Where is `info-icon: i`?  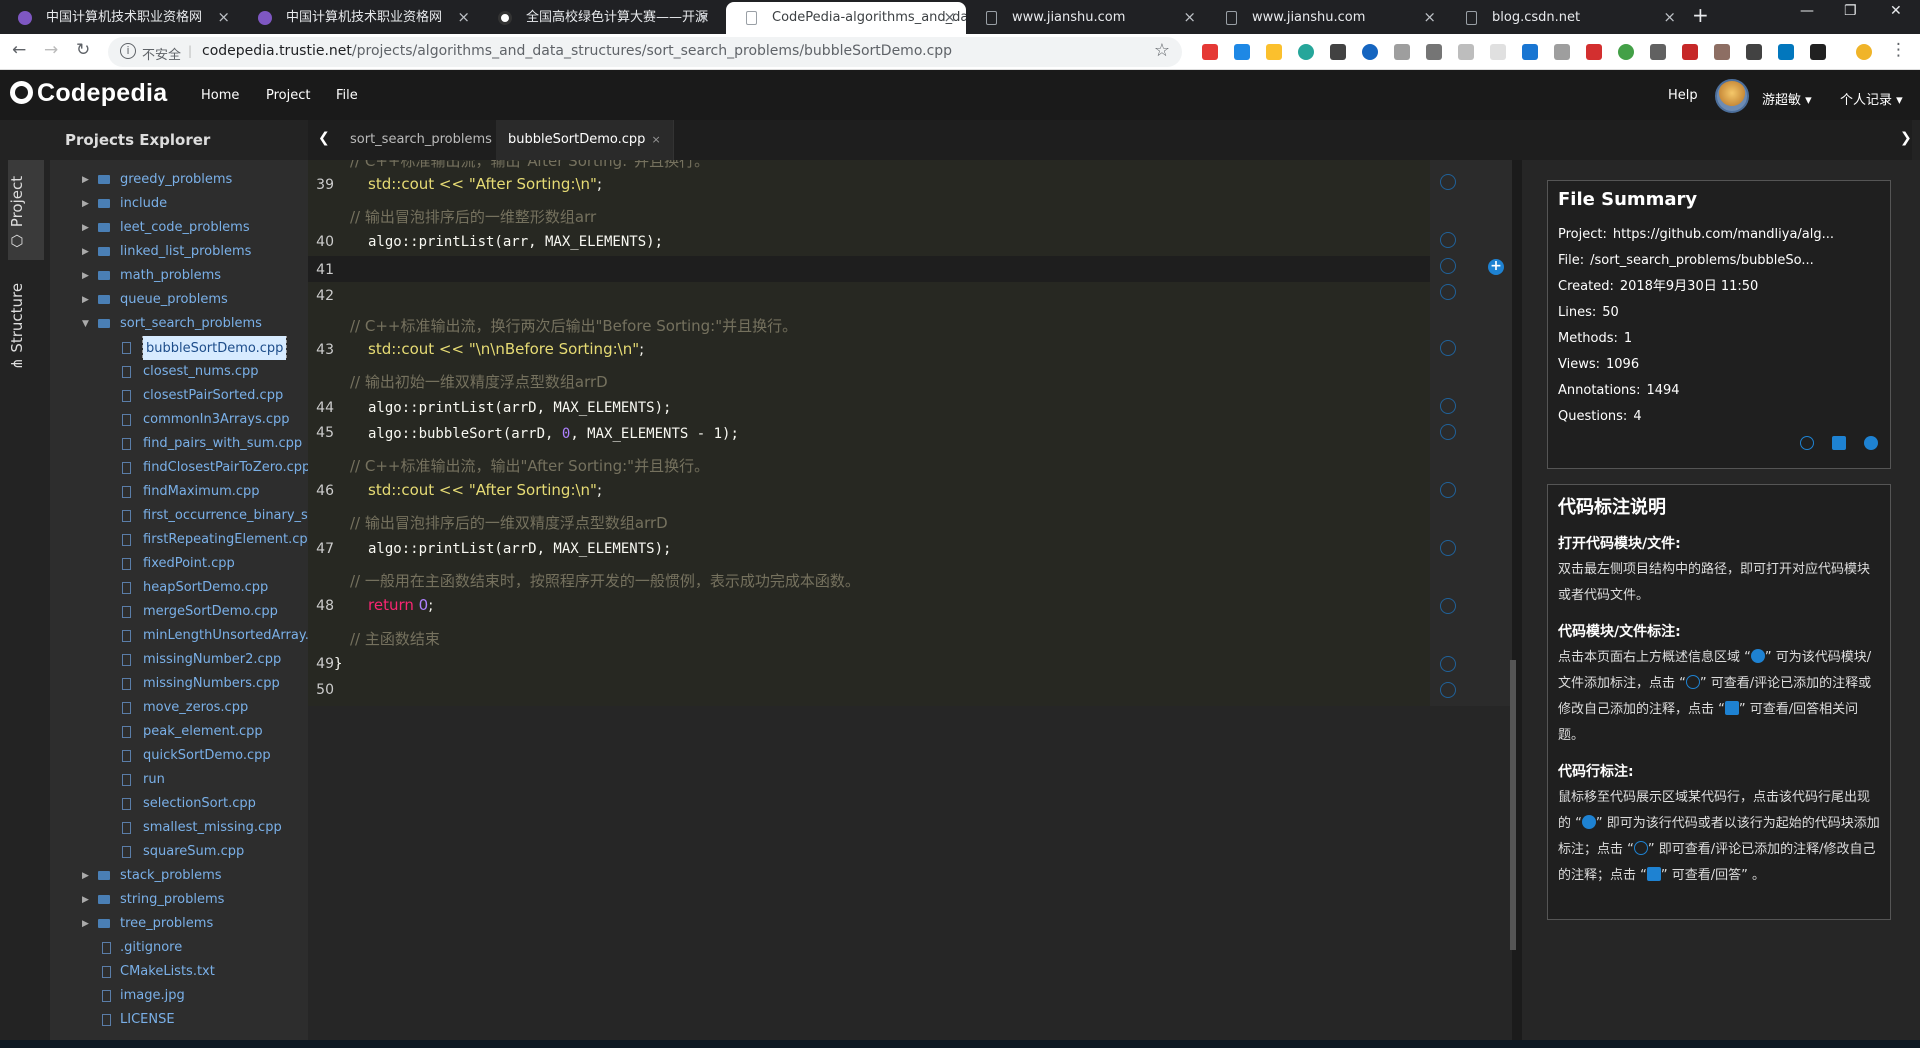
info-icon: i is located at coordinates (128, 51).